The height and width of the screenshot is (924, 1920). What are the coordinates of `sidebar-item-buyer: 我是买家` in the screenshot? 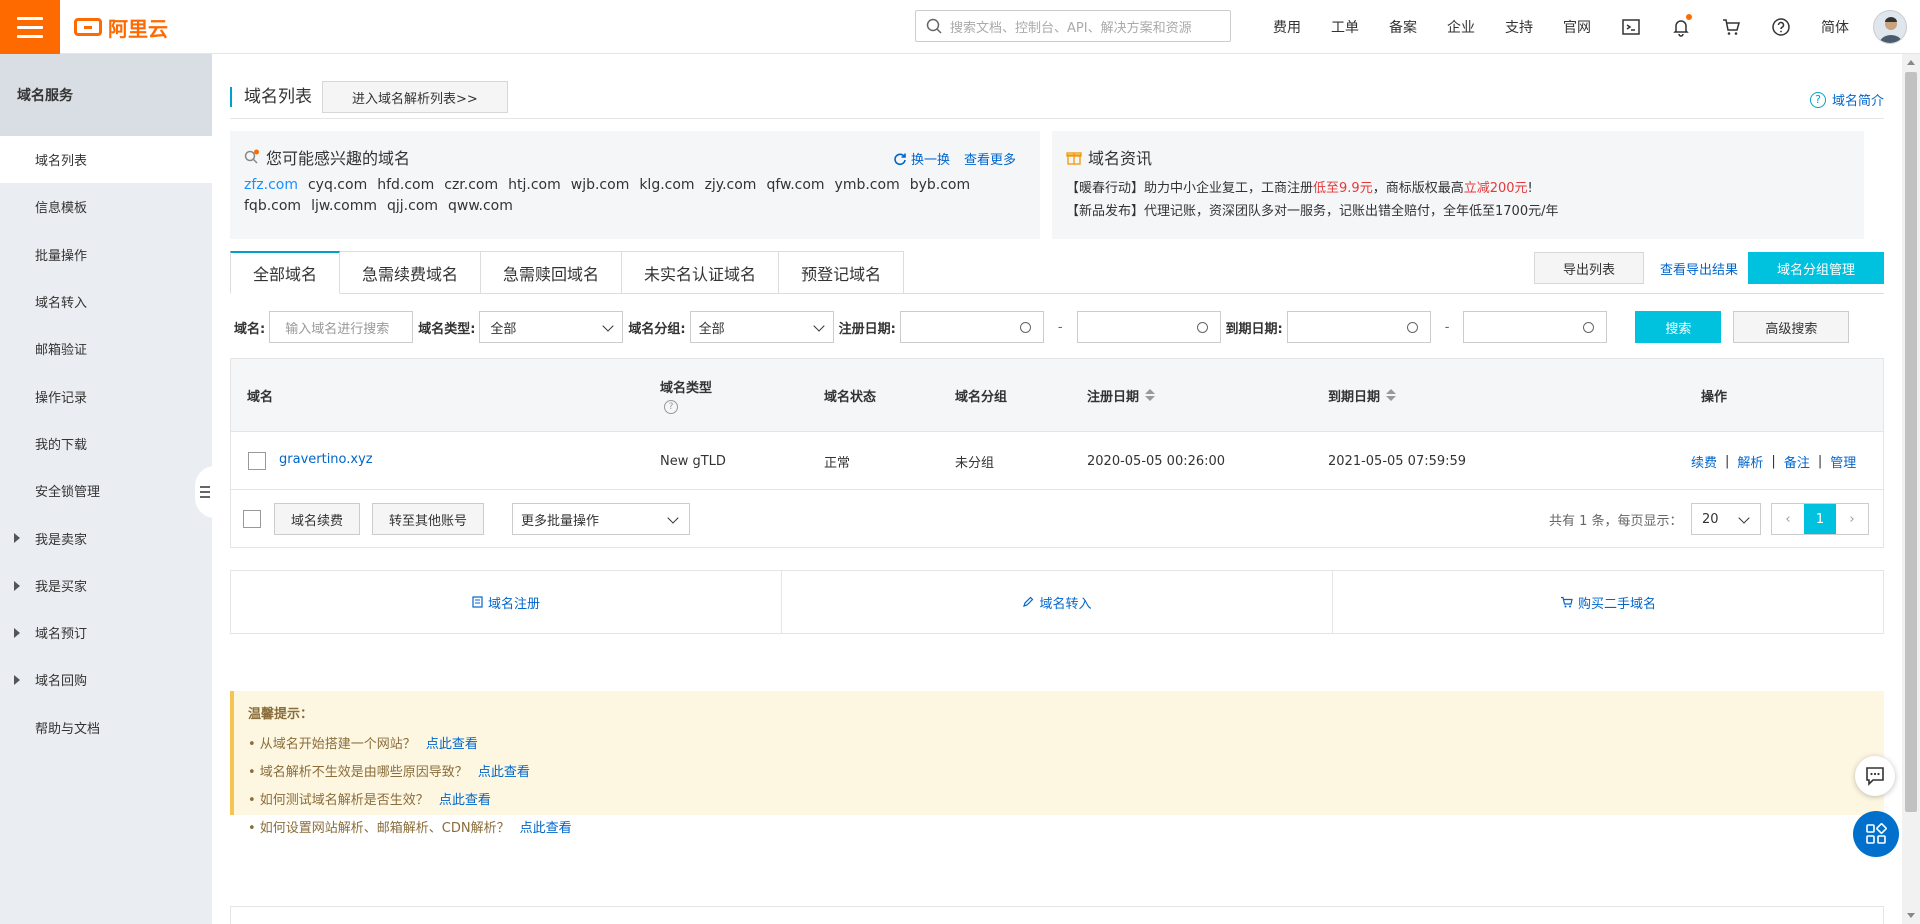 It's located at (106, 585).